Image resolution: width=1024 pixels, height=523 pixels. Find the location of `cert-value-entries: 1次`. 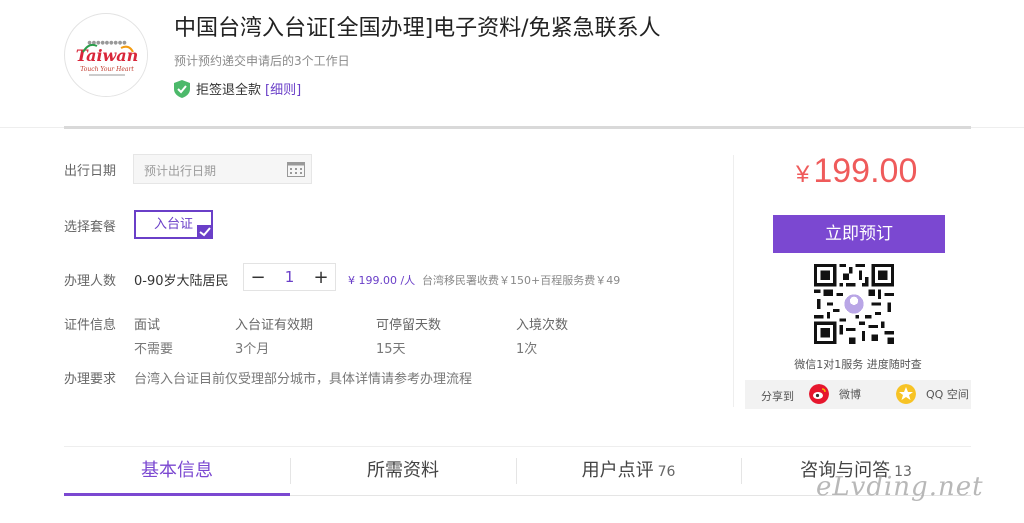

cert-value-entries: 1次 is located at coordinates (527, 349).